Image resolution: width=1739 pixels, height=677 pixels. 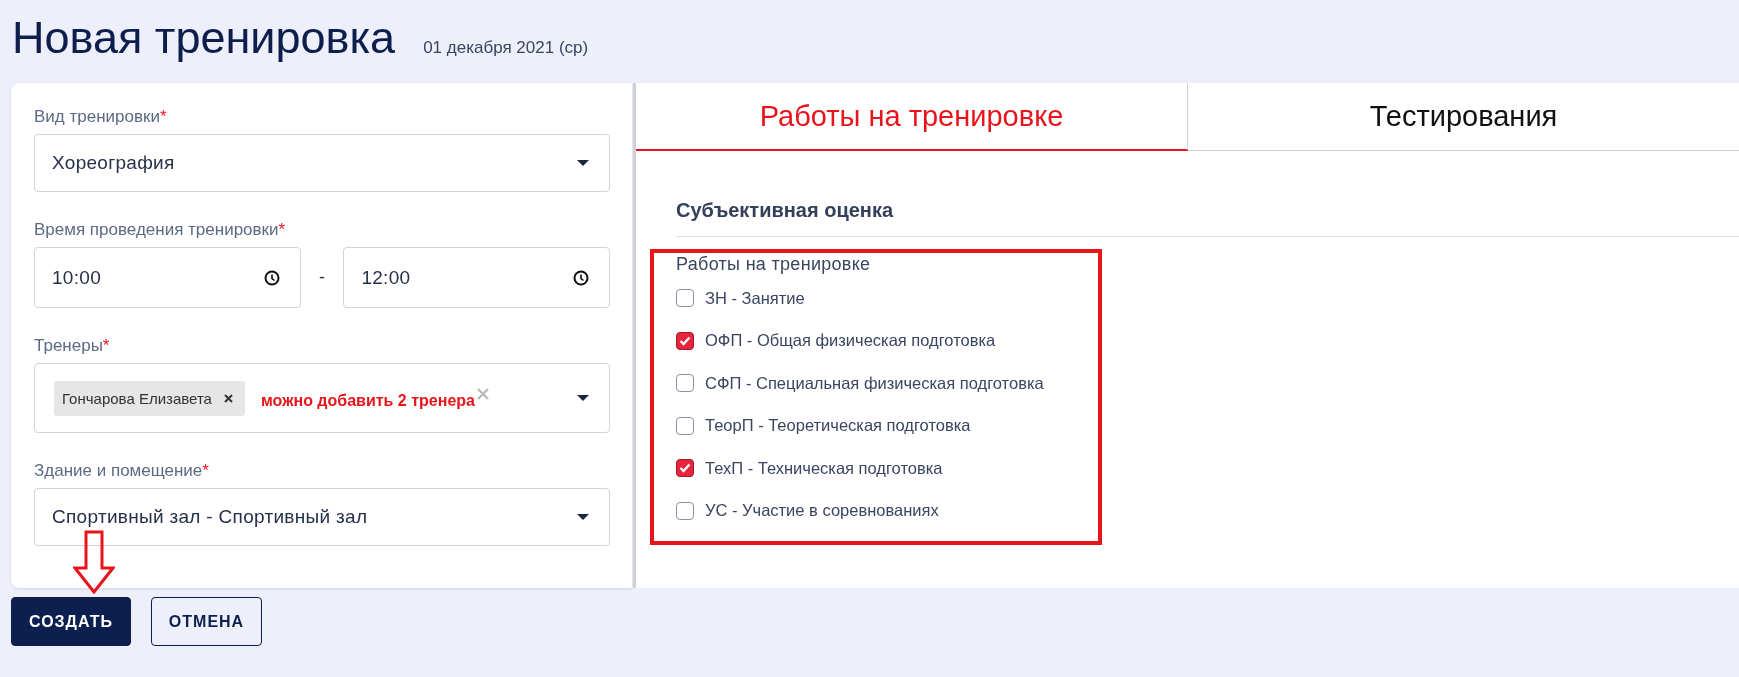 What do you see at coordinates (822, 511) in the screenshot?
I see `checkbox-label: УС - Участие в соревнованиях` at bounding box center [822, 511].